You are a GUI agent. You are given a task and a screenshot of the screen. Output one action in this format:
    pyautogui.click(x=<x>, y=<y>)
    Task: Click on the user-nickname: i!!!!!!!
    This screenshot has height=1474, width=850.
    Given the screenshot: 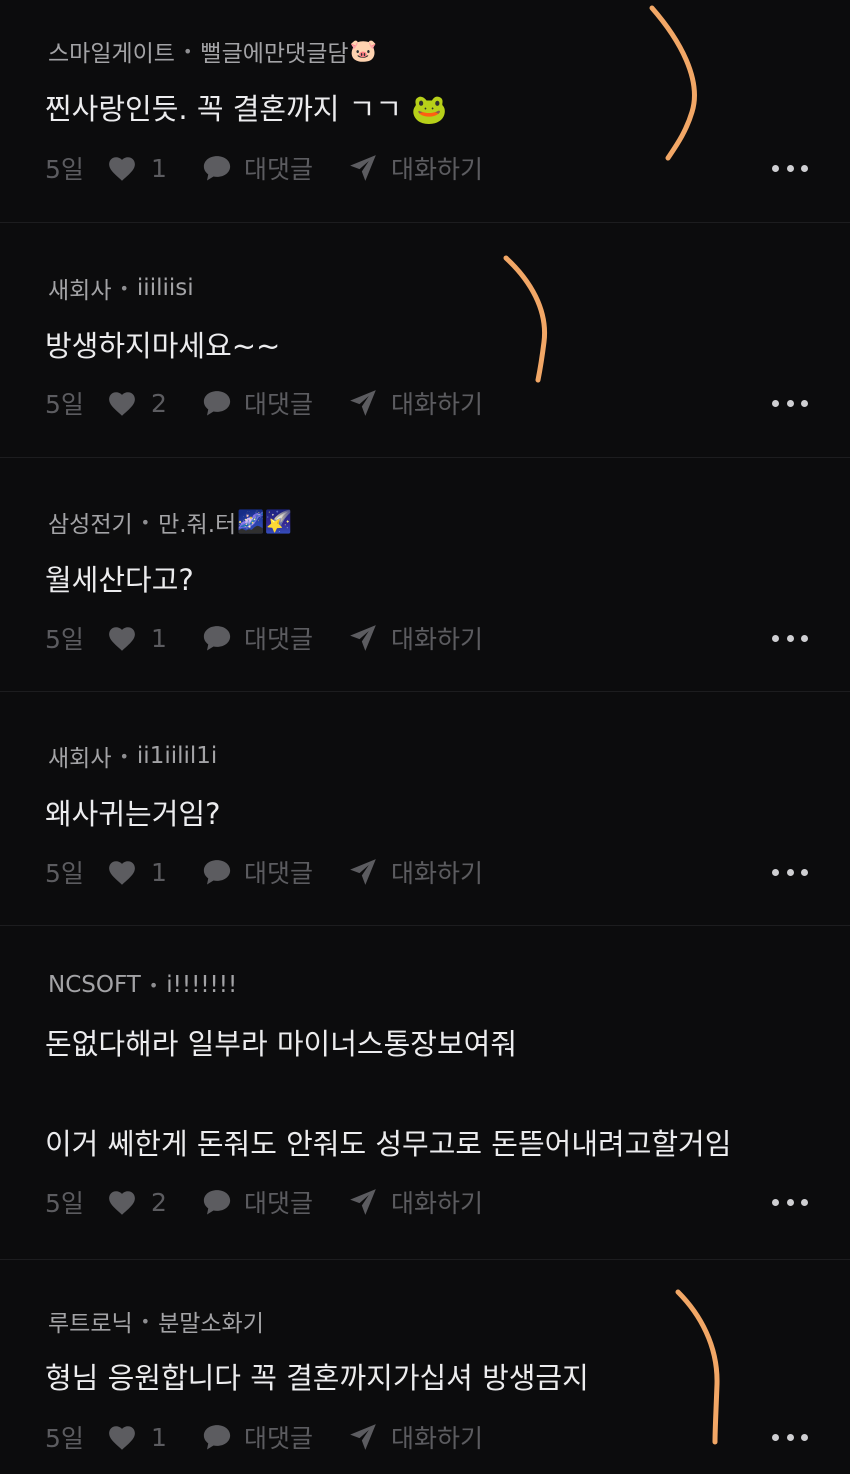 What is the action you would take?
    pyautogui.click(x=201, y=985)
    